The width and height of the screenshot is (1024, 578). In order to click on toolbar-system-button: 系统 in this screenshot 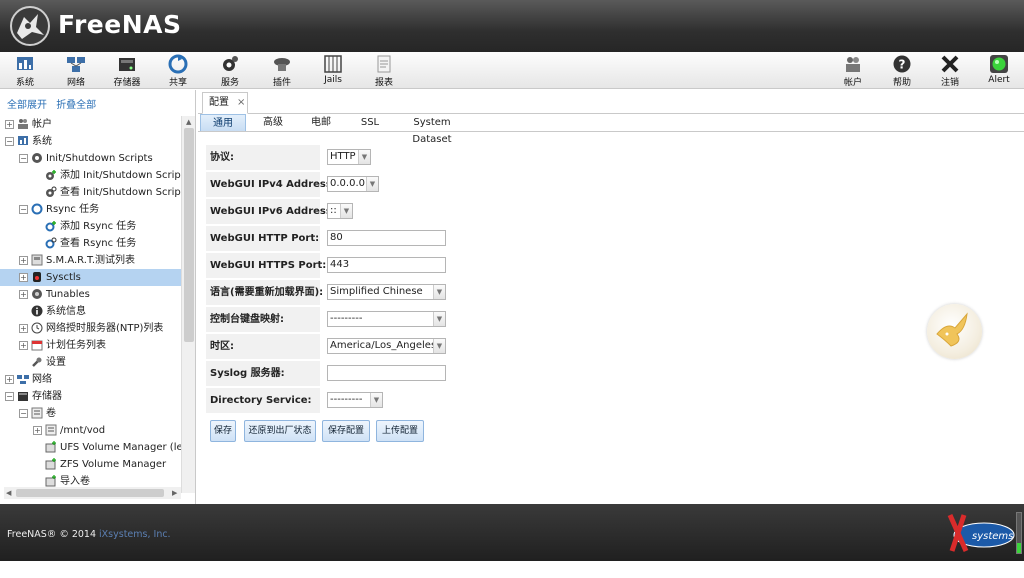, I will do `click(25, 71)`.